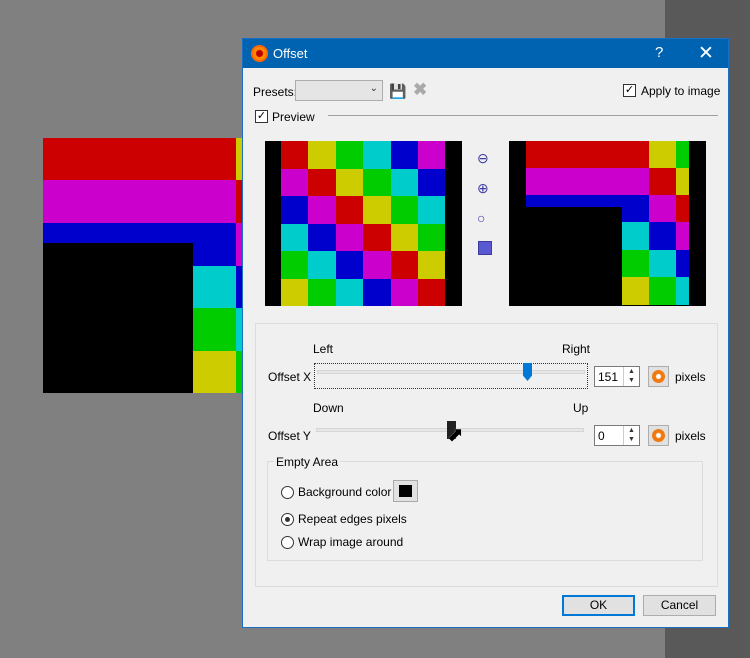 The width and height of the screenshot is (750, 658). Describe the element at coordinates (323, 349) in the screenshot. I see `offset-x-left-label: Left` at that location.